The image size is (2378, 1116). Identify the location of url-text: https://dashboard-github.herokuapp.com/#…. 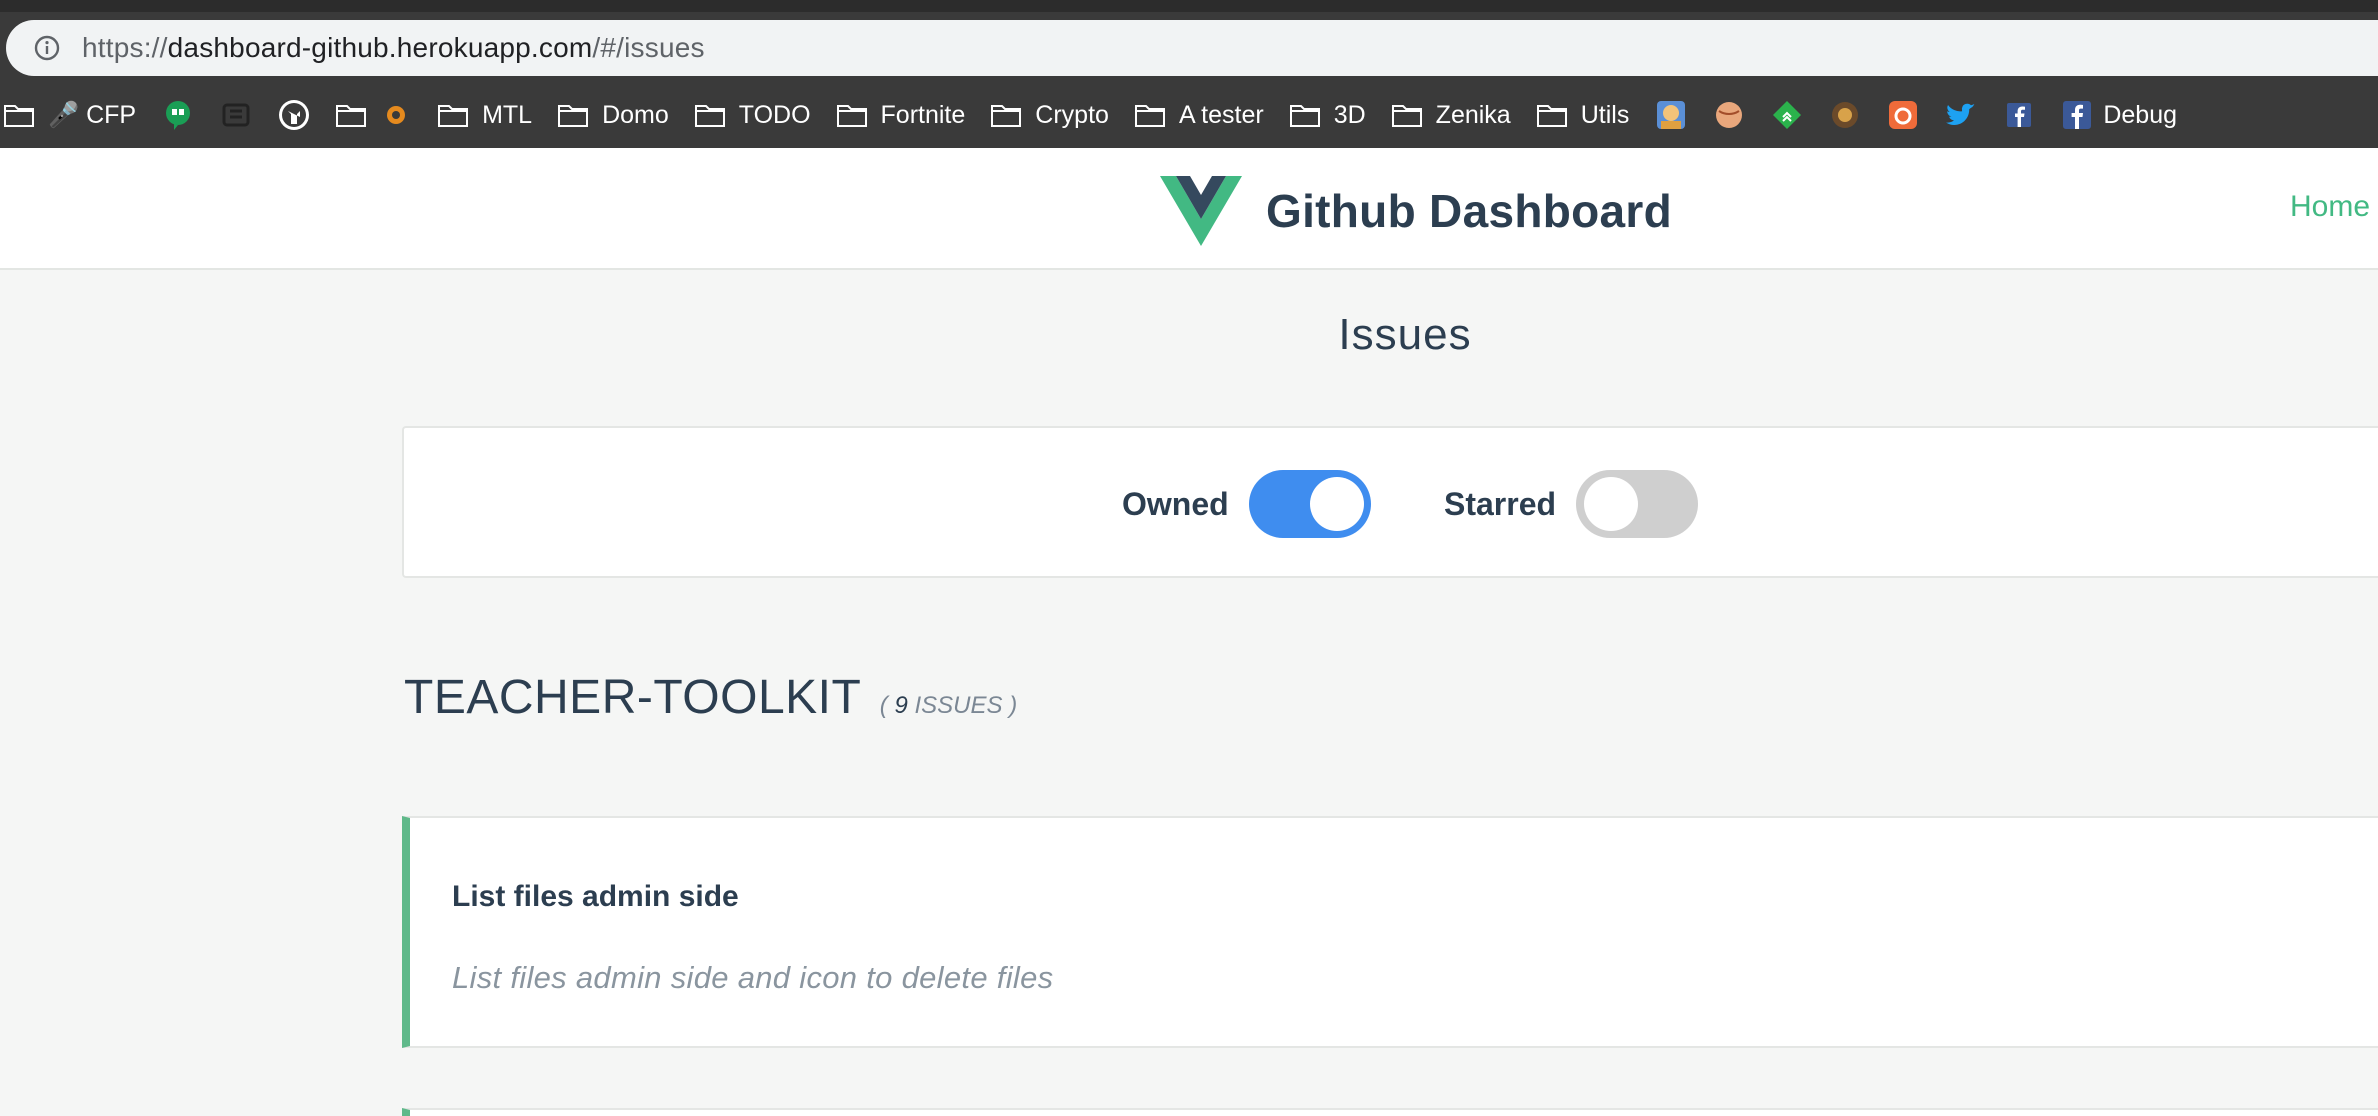
(393, 48).